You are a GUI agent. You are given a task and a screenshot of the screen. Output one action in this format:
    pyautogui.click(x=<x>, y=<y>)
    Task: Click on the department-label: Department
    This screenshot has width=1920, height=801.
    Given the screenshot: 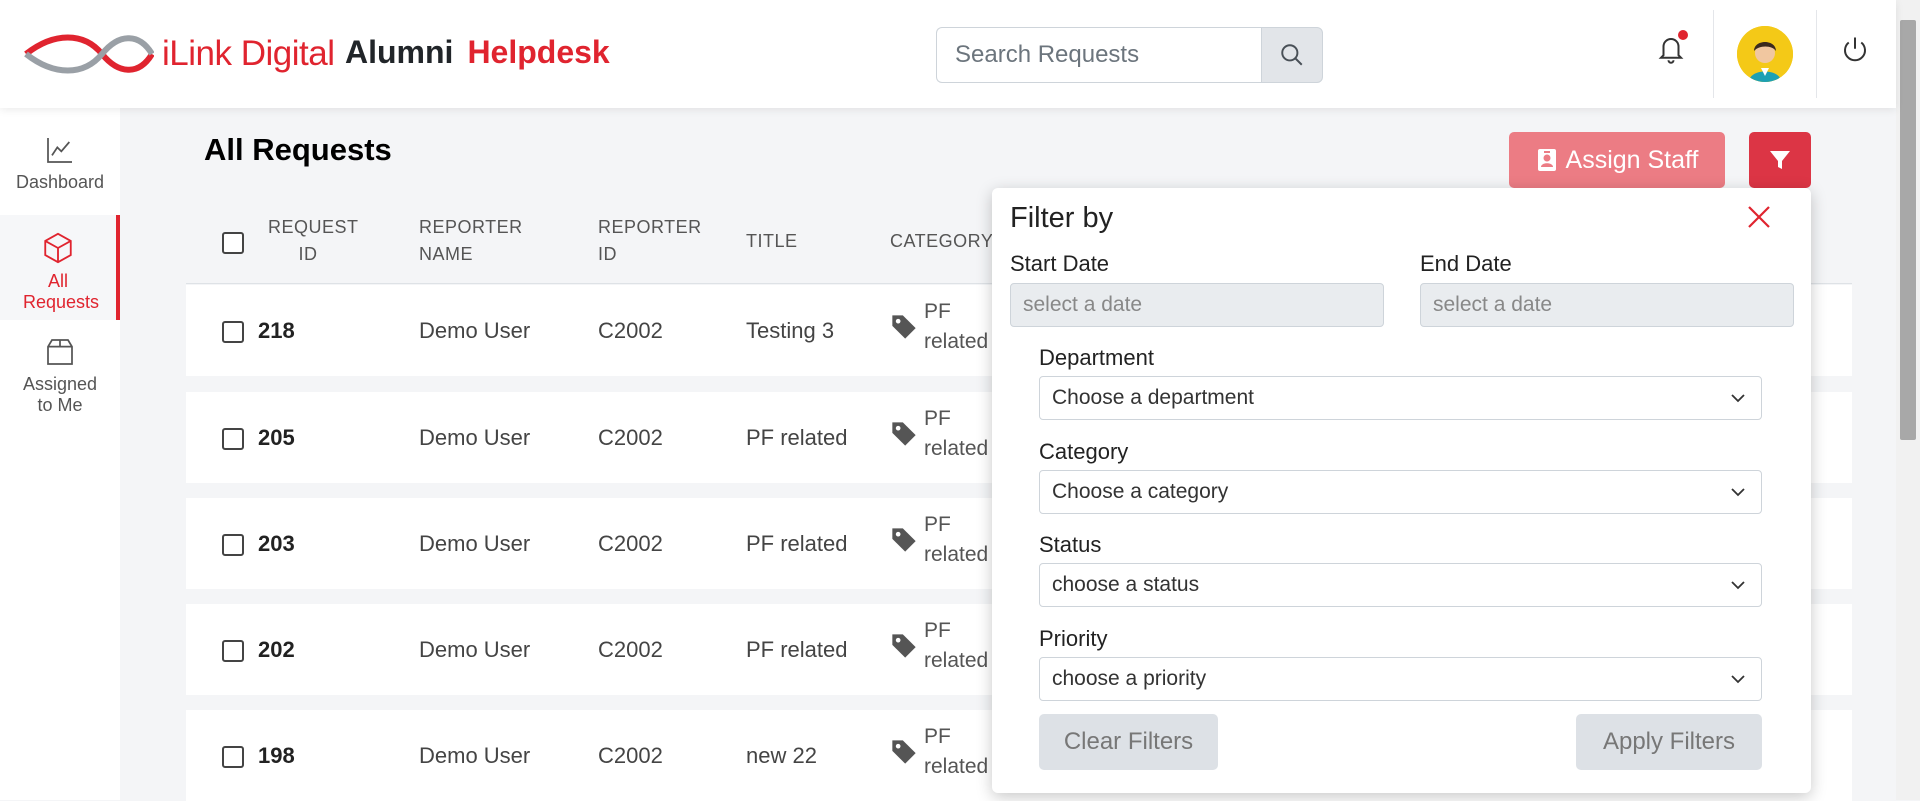 What is the action you would take?
    pyautogui.click(x=1096, y=357)
    